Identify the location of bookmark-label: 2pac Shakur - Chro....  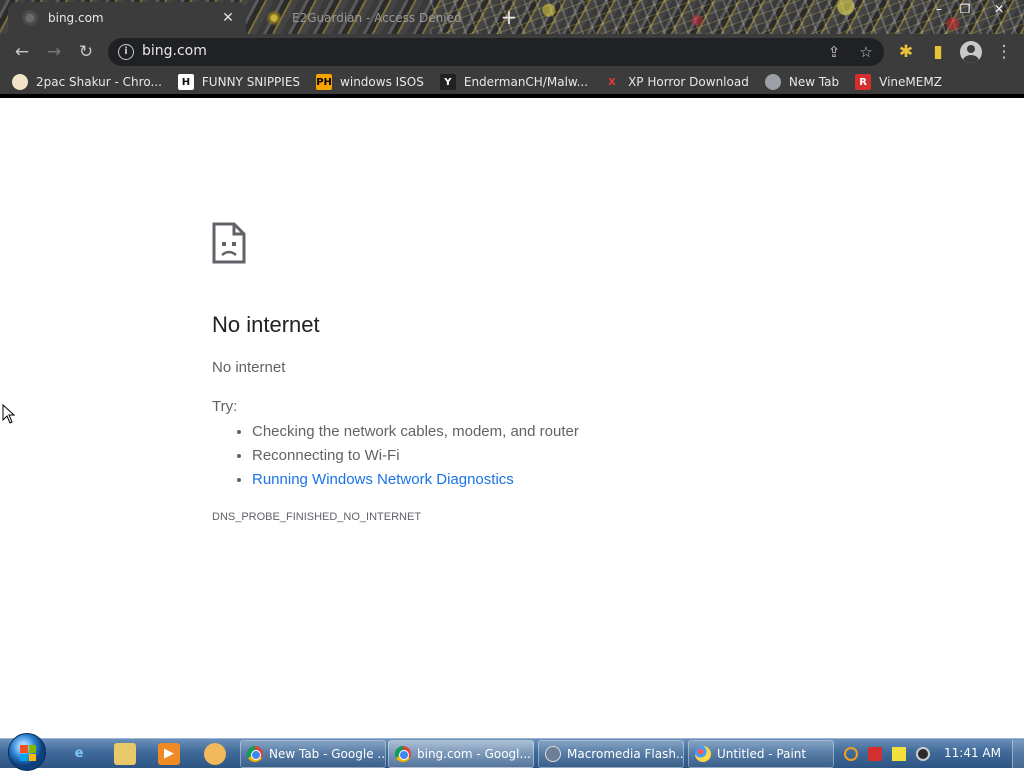
(99, 82).